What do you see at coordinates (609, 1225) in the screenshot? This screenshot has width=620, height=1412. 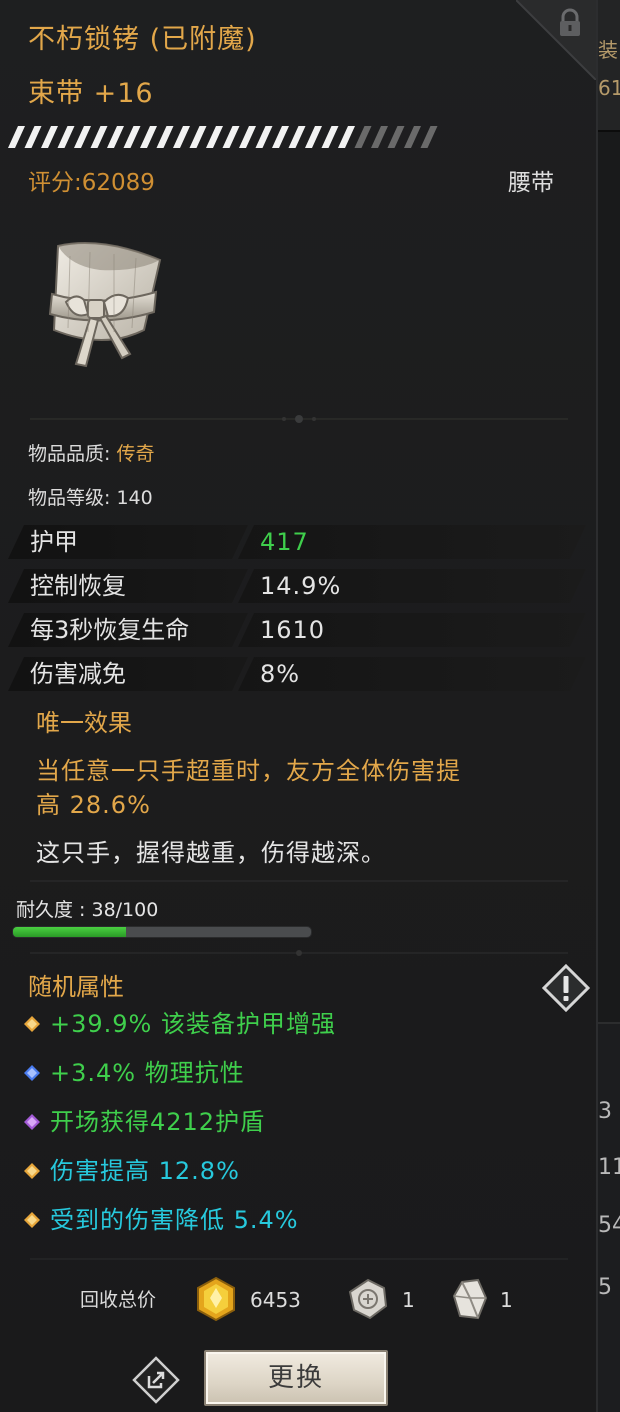 I see `neighbor-fragment: 54` at bounding box center [609, 1225].